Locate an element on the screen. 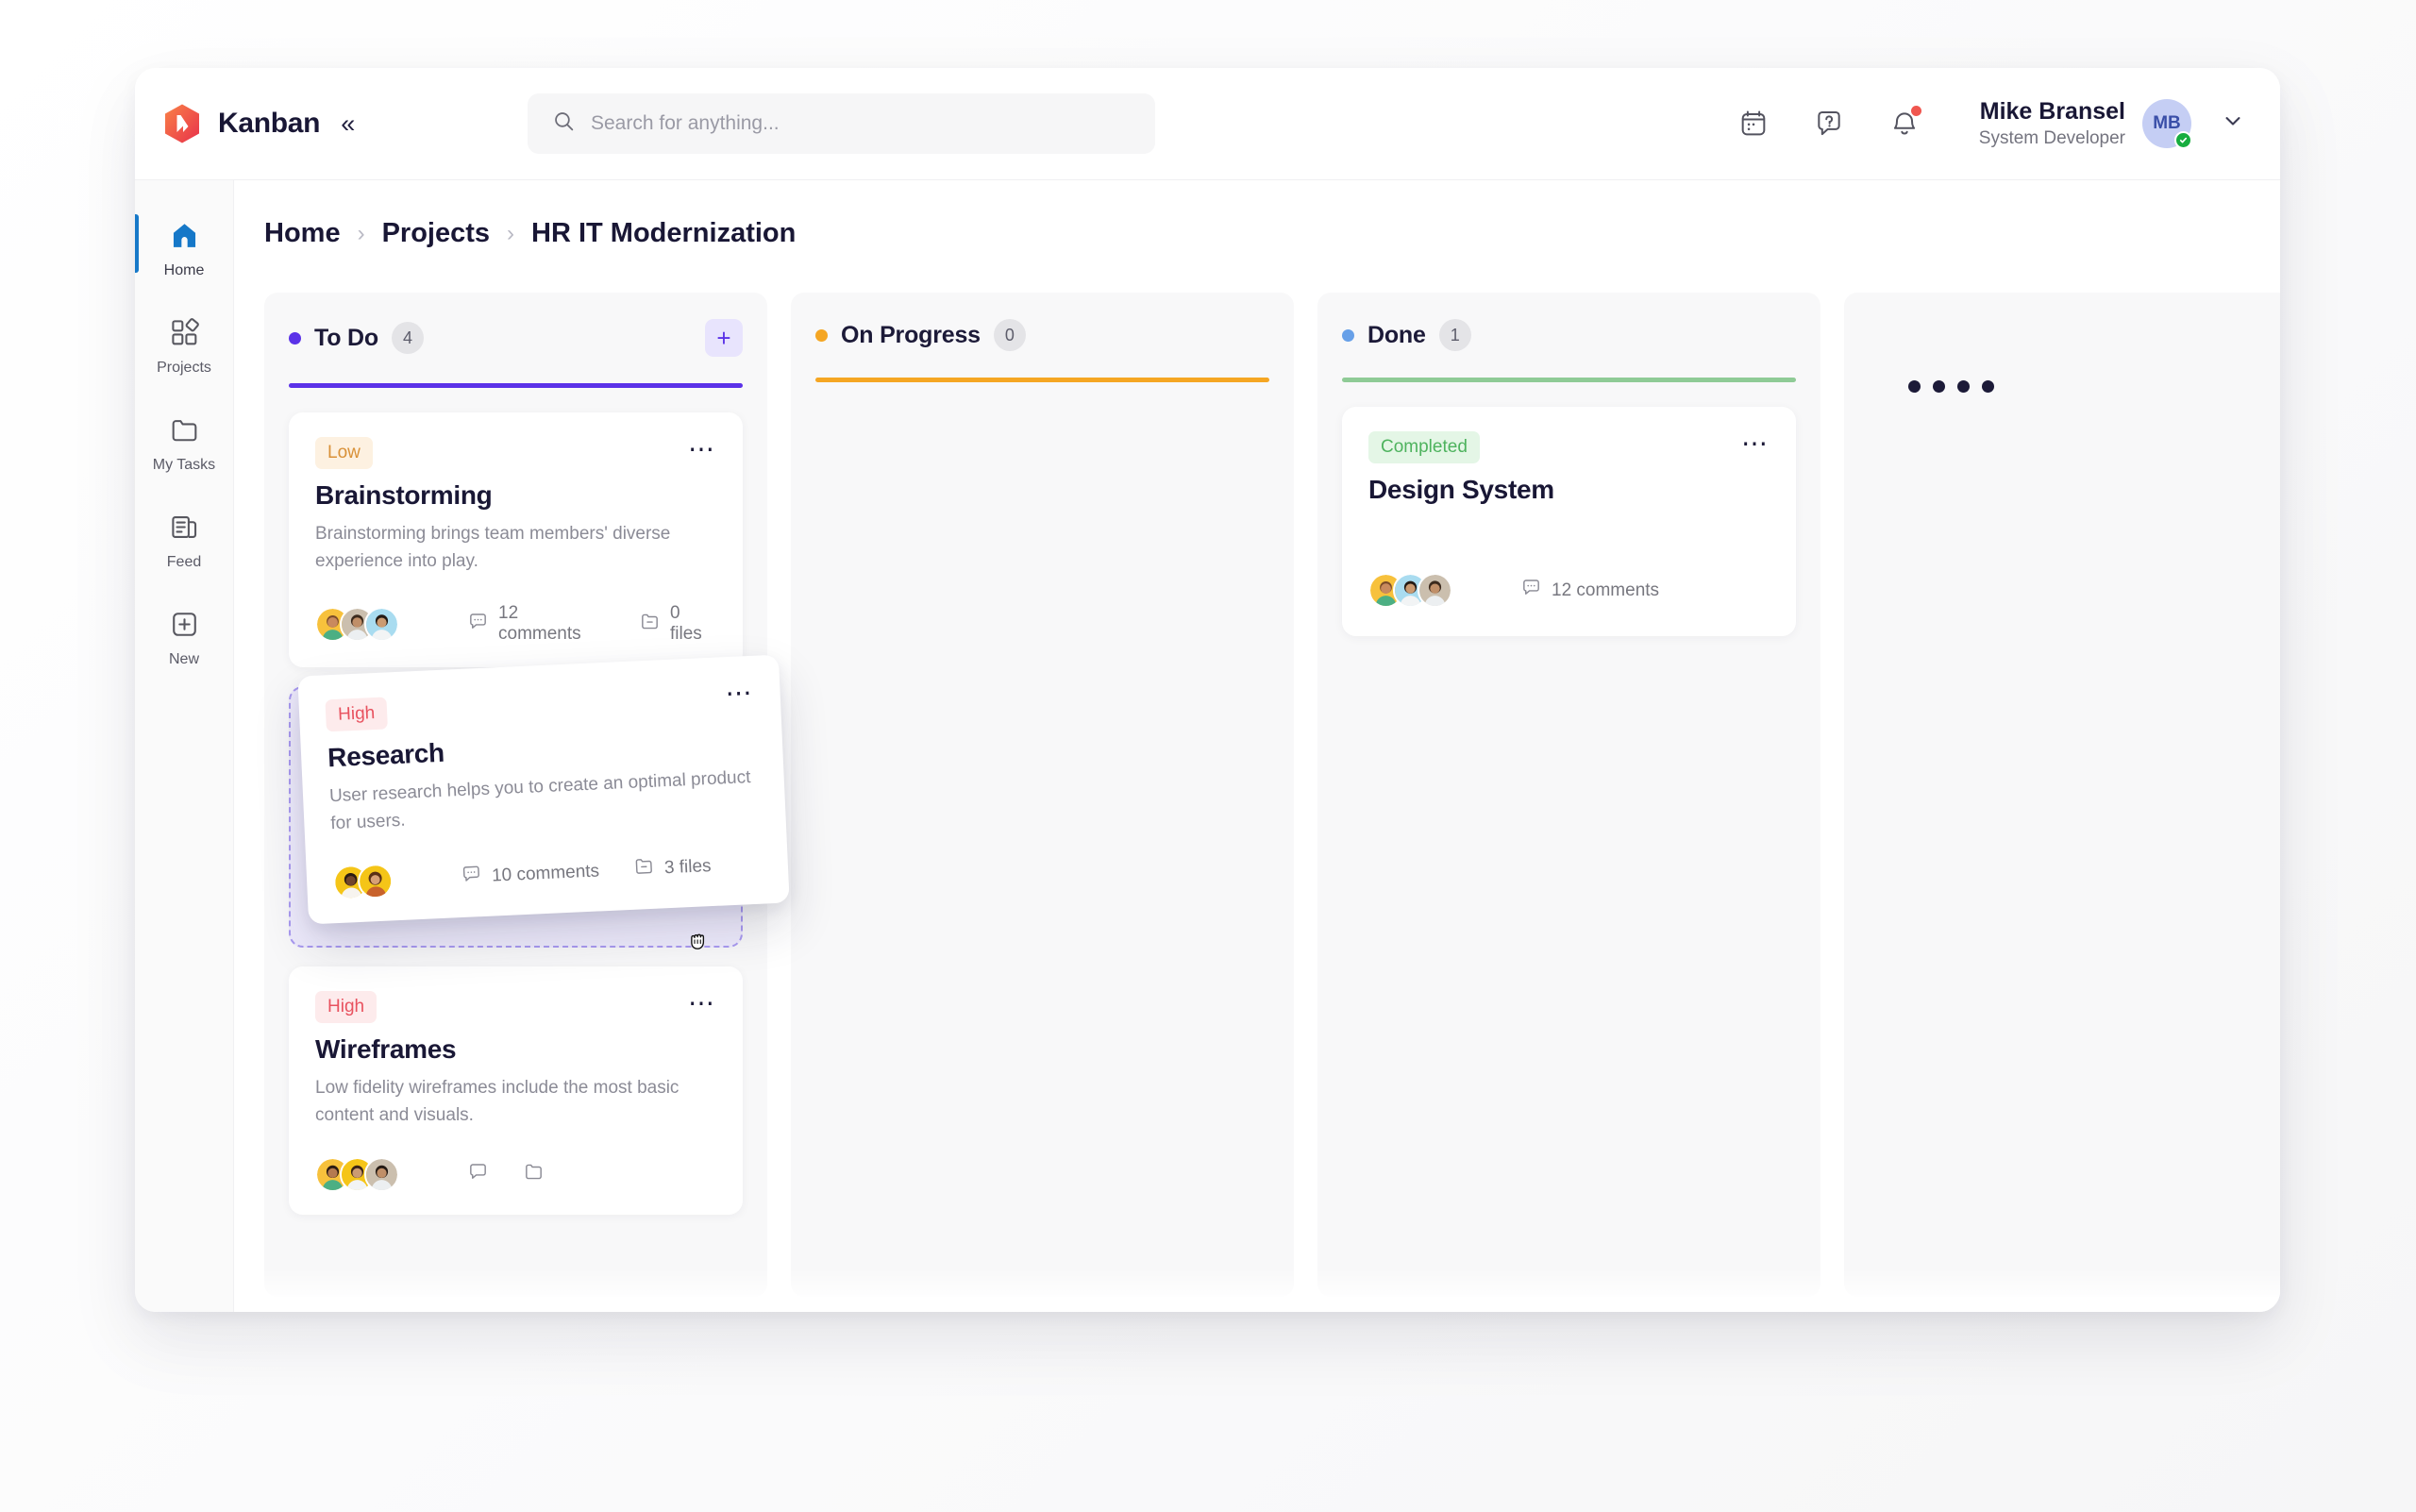  sidebar-item-label: New is located at coordinates (183, 659).